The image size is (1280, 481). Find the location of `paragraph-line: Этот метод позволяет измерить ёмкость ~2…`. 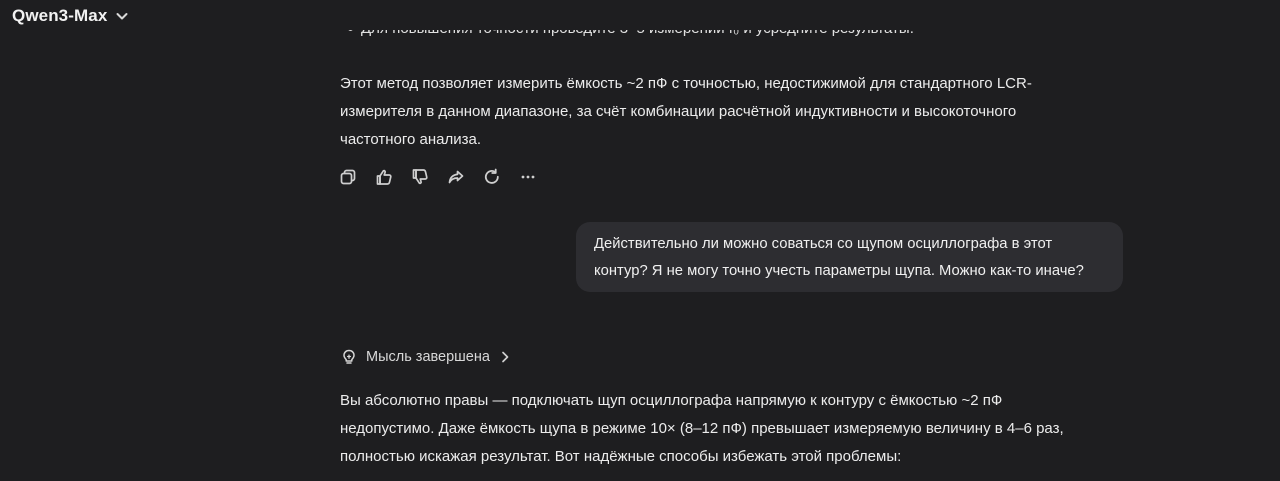

paragraph-line: Этот метод позволяет измерить ёмкость ~2… is located at coordinates (686, 83).